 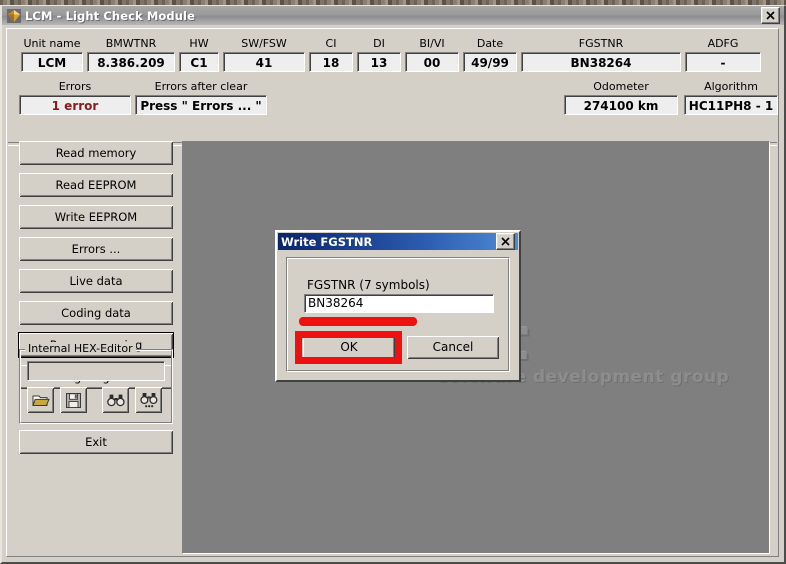 I want to click on sidebar-item-read-eeprom: Read EEPROM, so click(x=96, y=185).